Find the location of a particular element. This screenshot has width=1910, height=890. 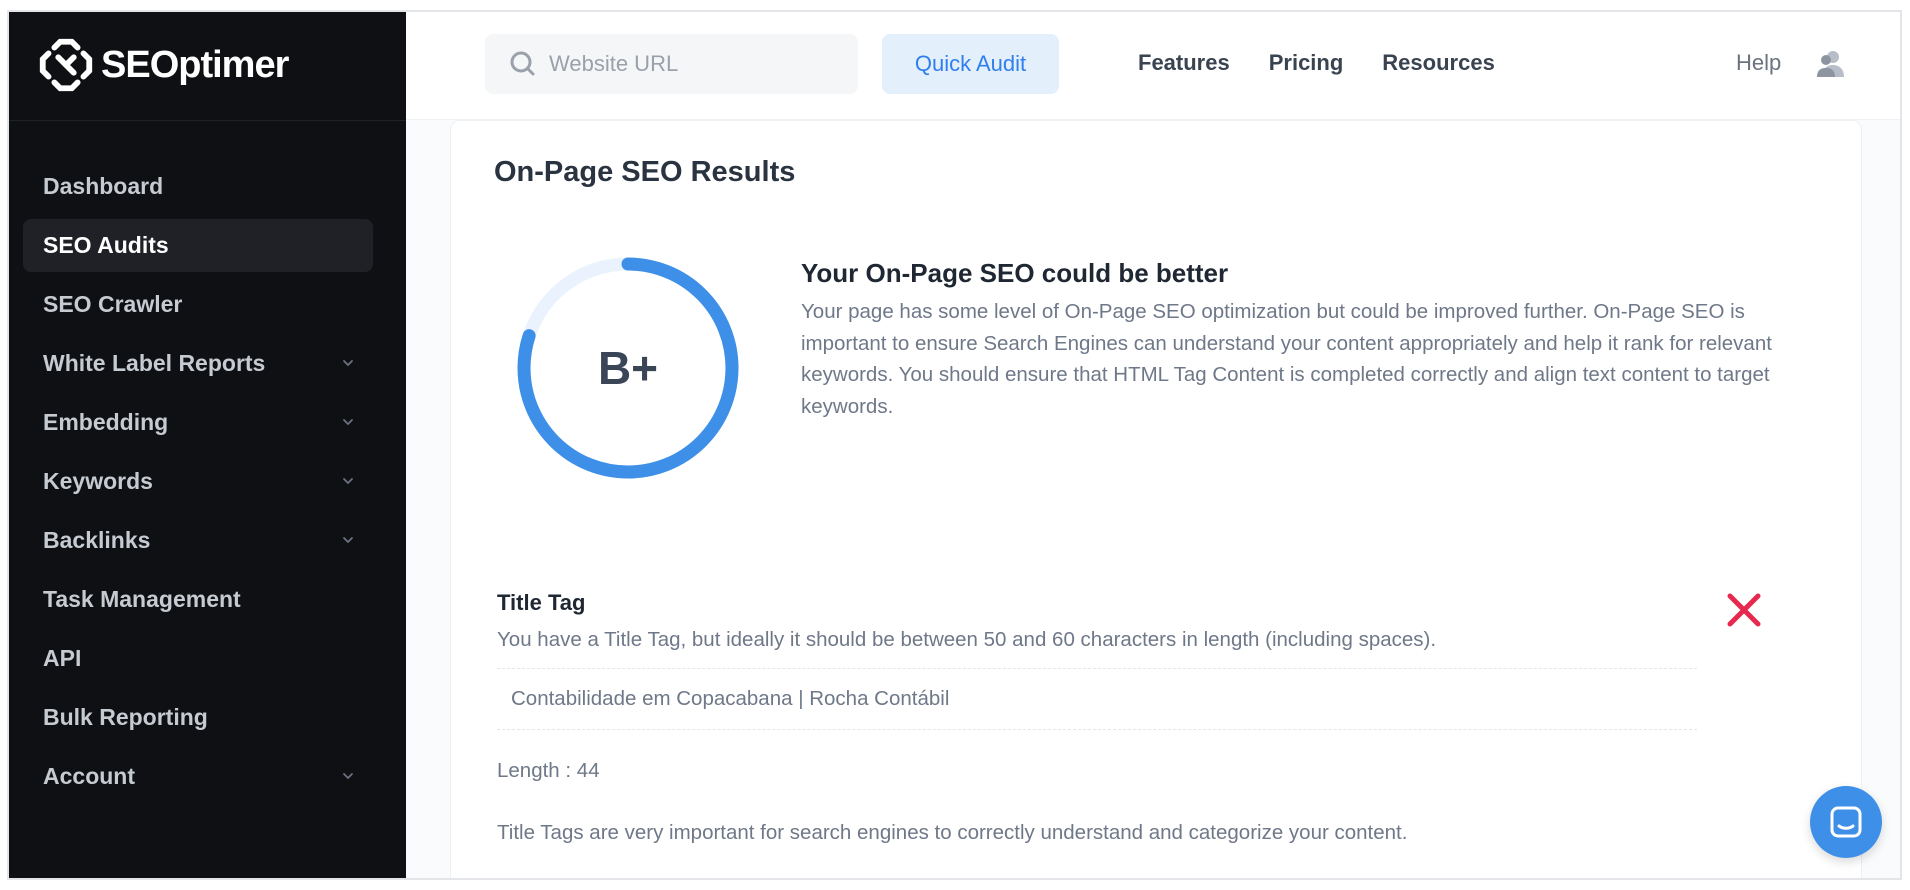

sidebar-item-label: SEO Crawler is located at coordinates (113, 304).